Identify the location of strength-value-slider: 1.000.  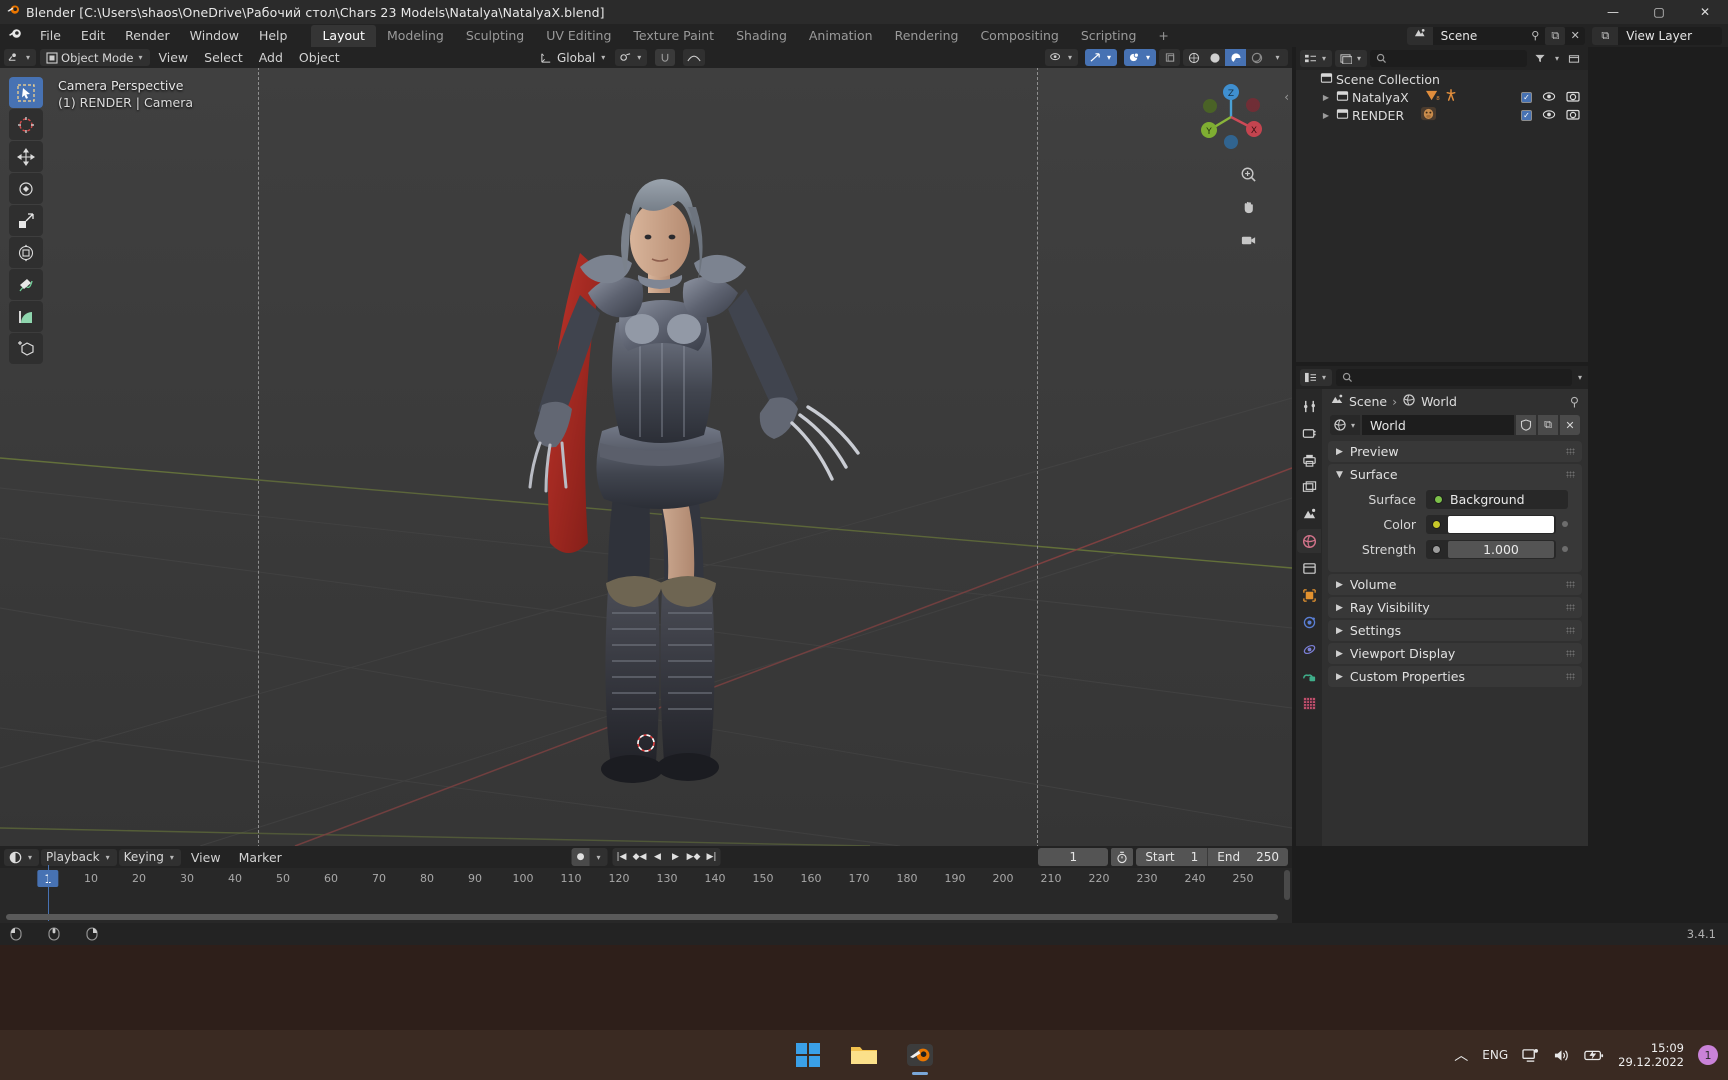
(1501, 549).